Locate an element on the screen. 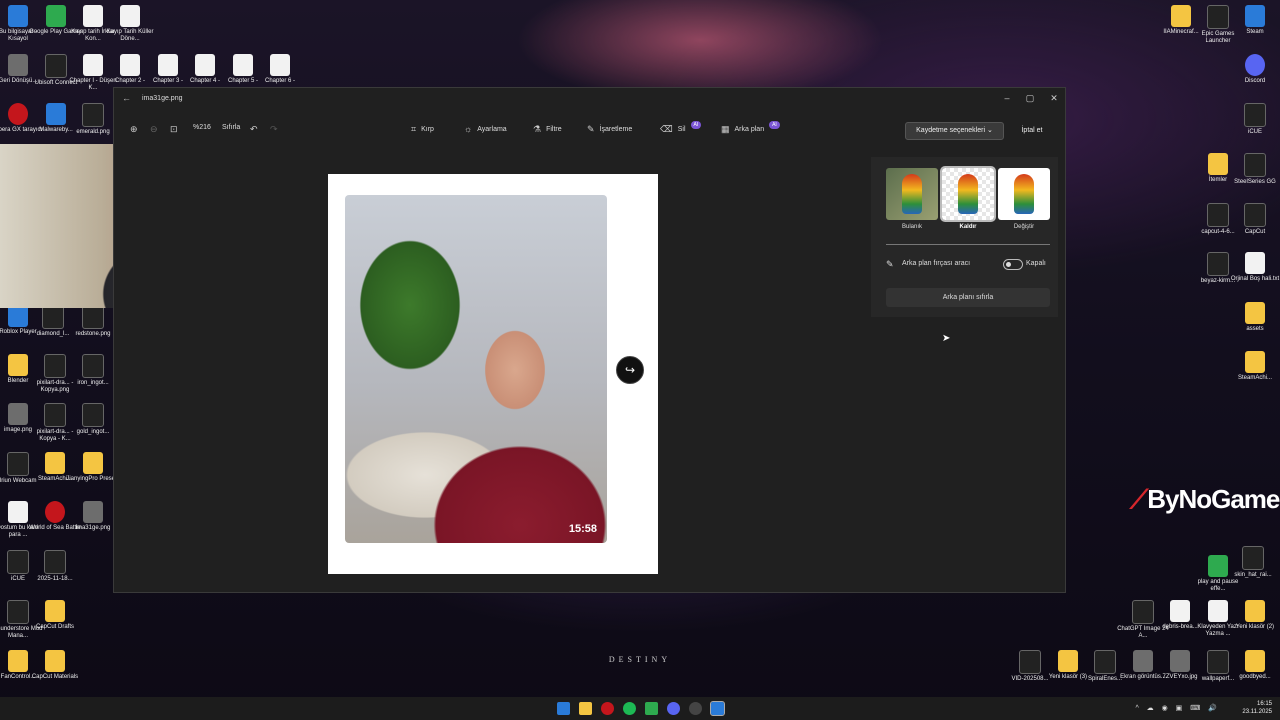 This screenshot has height=720, width=1280. start-icon is located at coordinates (563, 708).